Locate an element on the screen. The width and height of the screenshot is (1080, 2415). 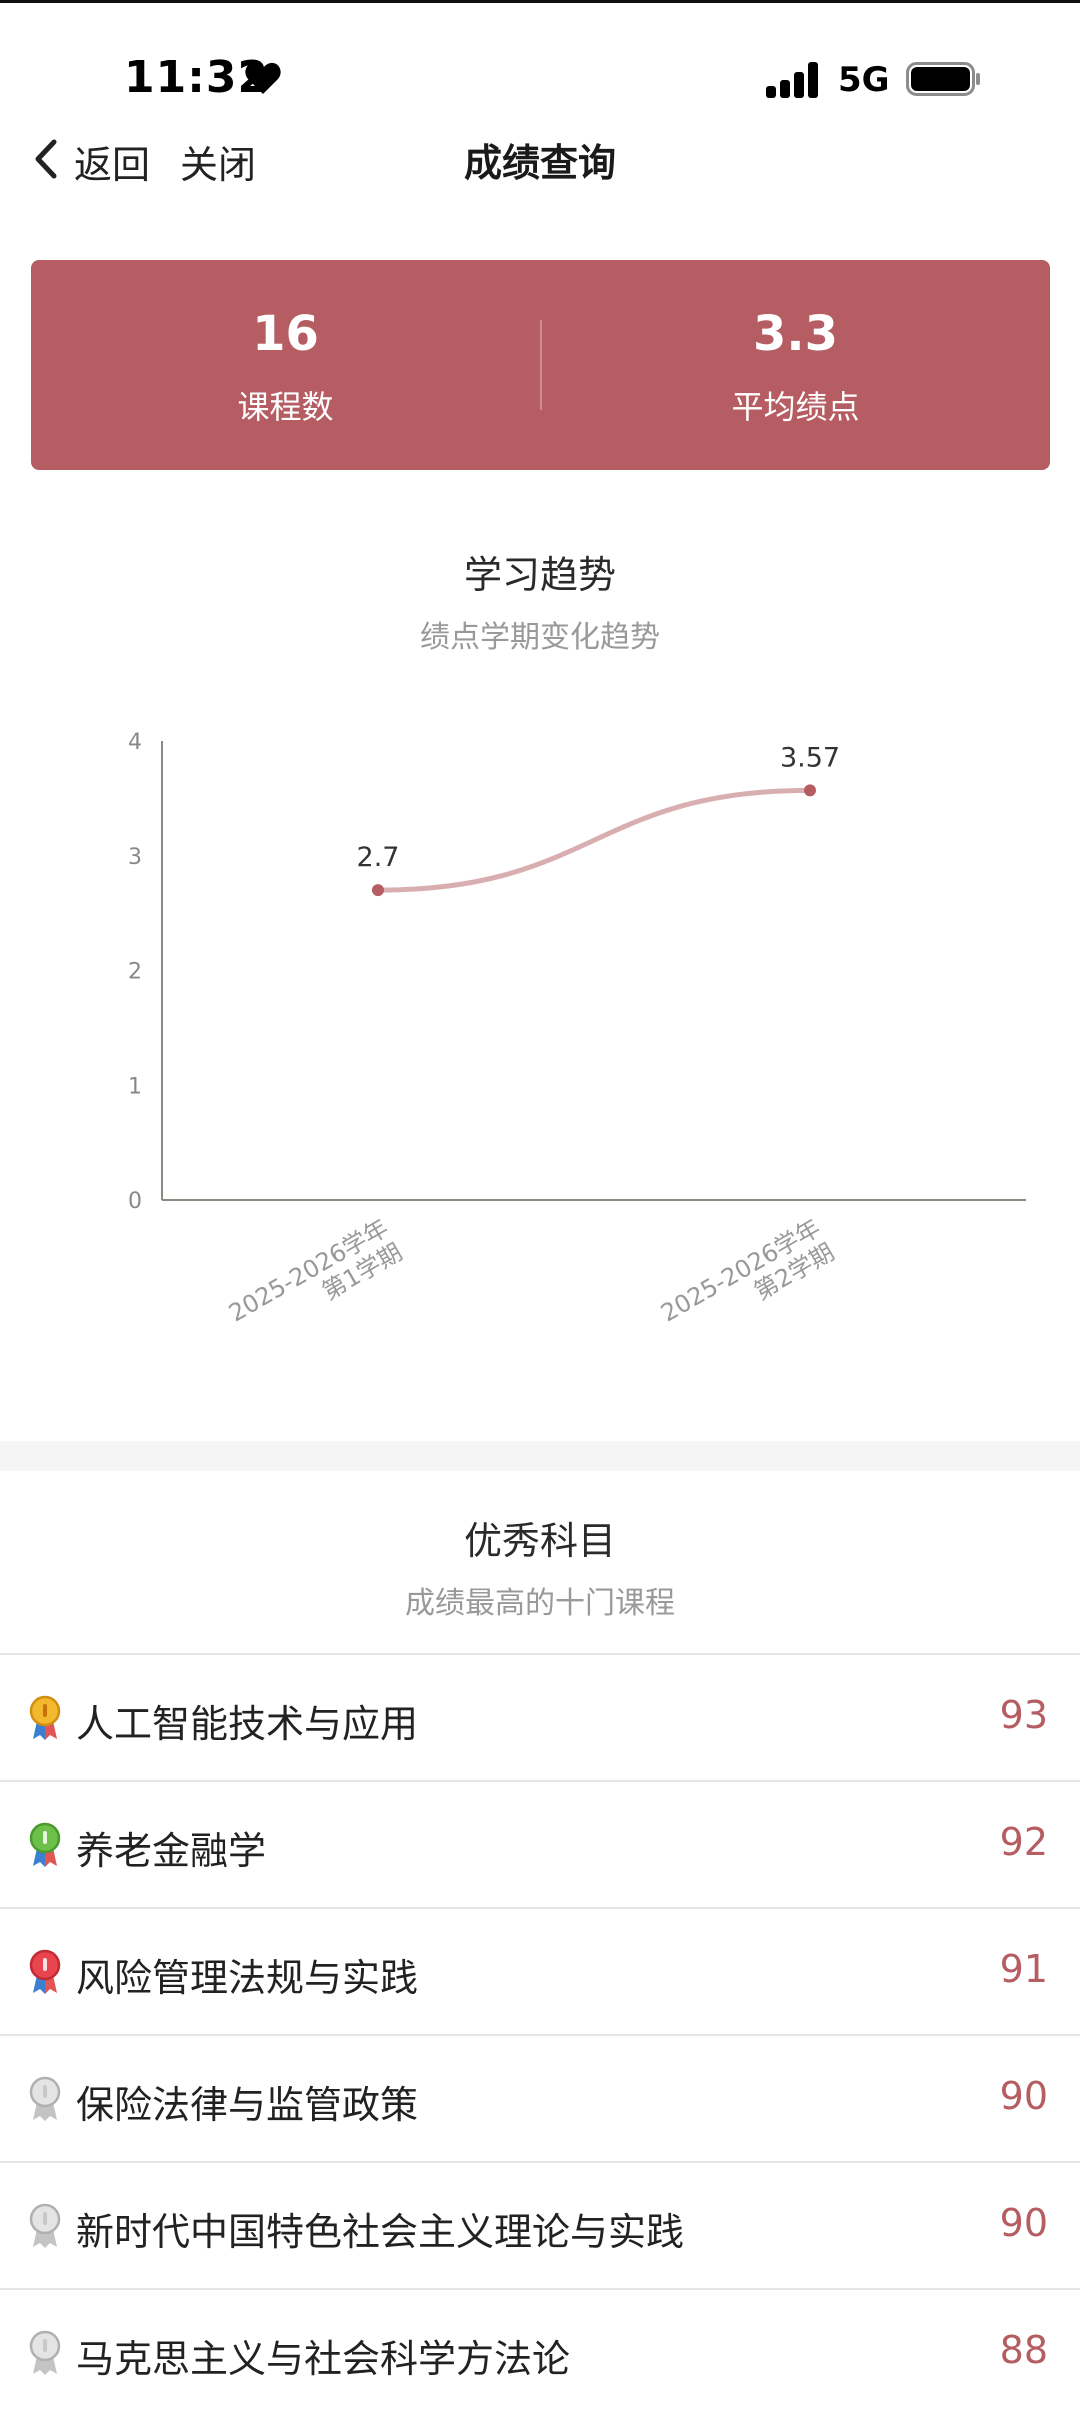
course-name: 人工智能技术与应用 is located at coordinates (247, 1724).